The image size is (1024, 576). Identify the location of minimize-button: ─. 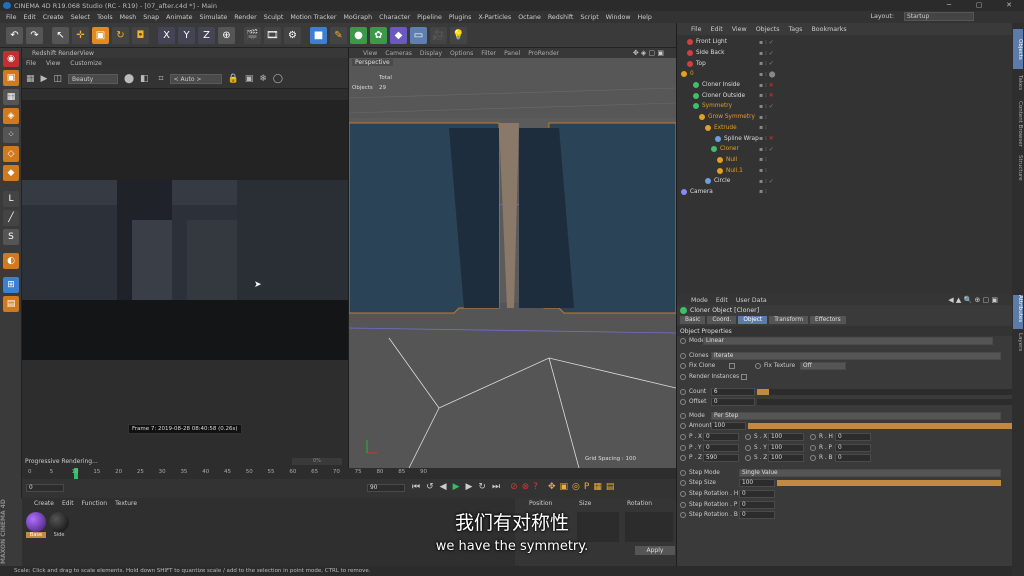
(949, 5).